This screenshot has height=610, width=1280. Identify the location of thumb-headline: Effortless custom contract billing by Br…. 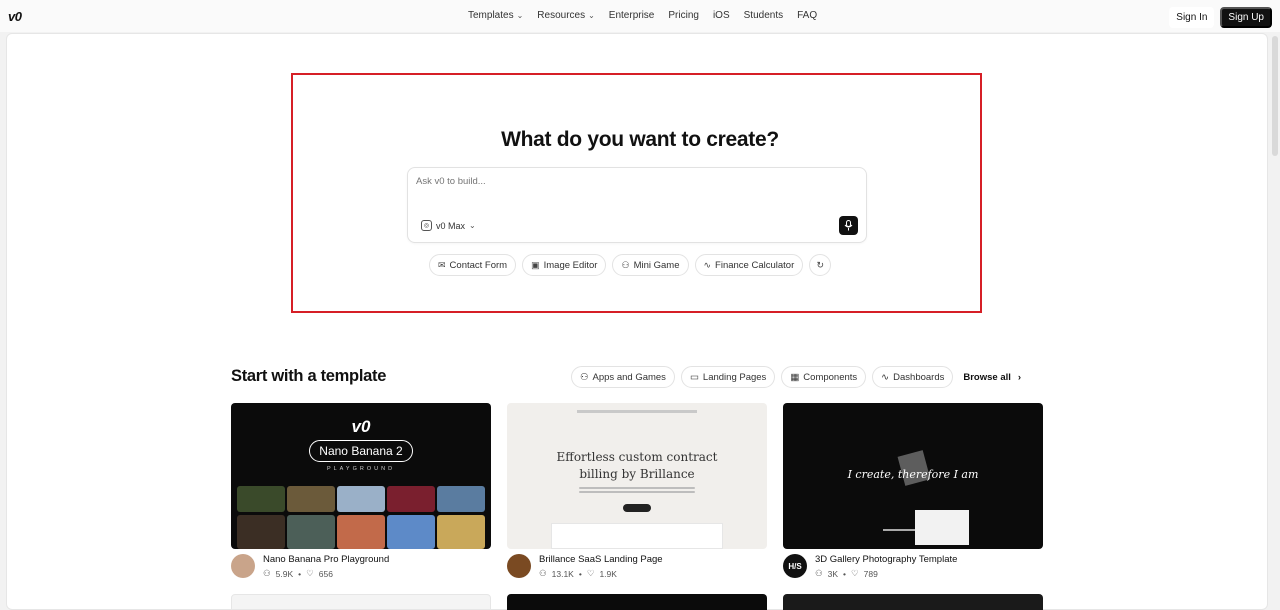
(637, 465).